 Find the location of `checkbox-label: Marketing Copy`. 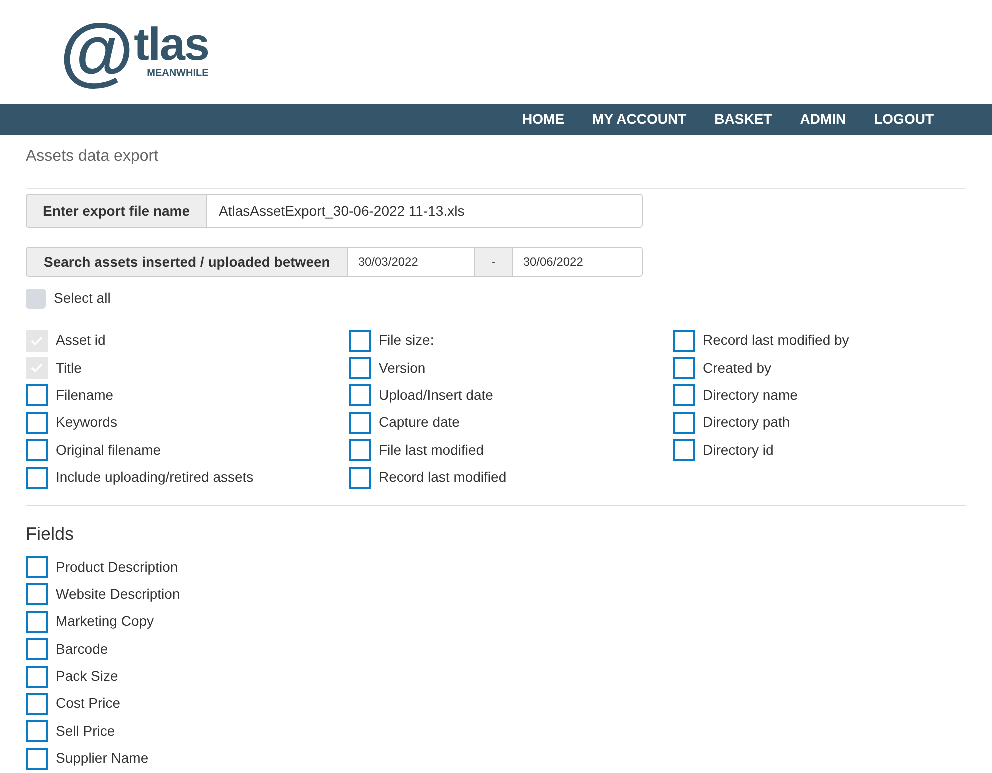

checkbox-label: Marketing Copy is located at coordinates (105, 622).